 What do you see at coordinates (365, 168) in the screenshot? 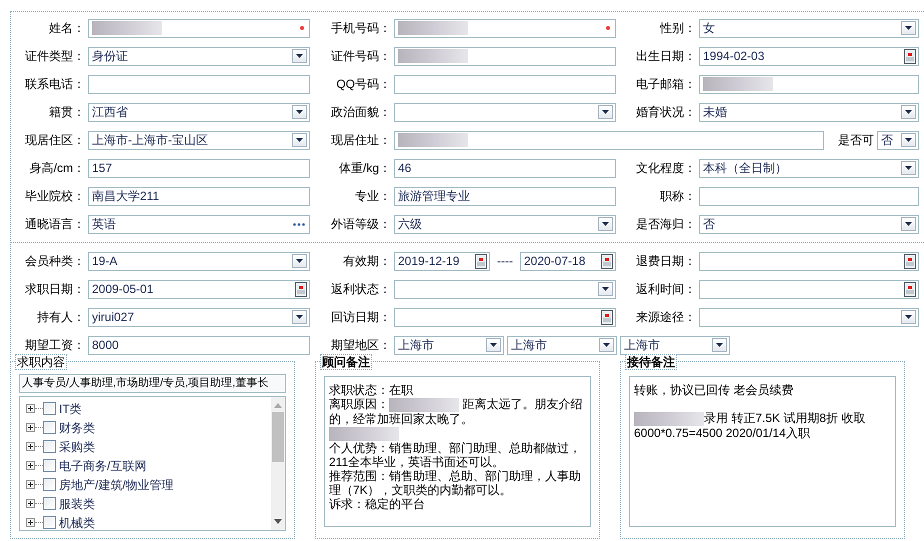
I see `field-label: 体重/kg：` at bounding box center [365, 168].